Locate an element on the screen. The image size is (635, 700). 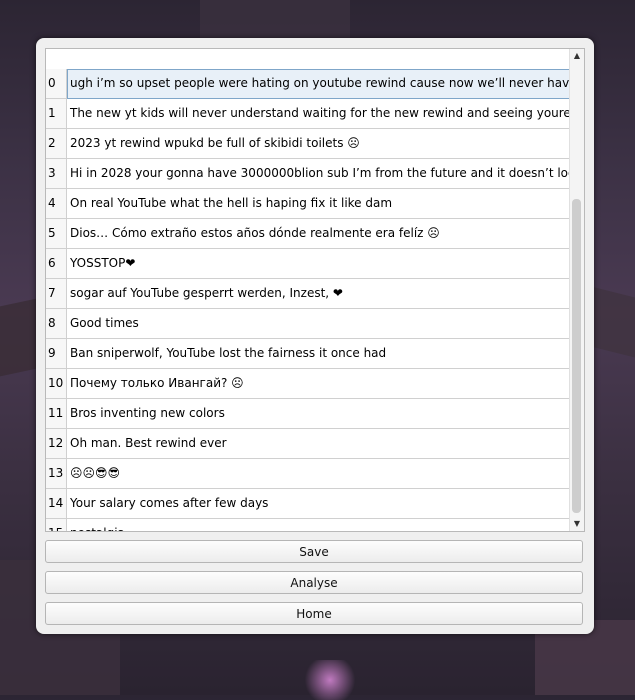
background-glow is located at coordinates (330, 680).